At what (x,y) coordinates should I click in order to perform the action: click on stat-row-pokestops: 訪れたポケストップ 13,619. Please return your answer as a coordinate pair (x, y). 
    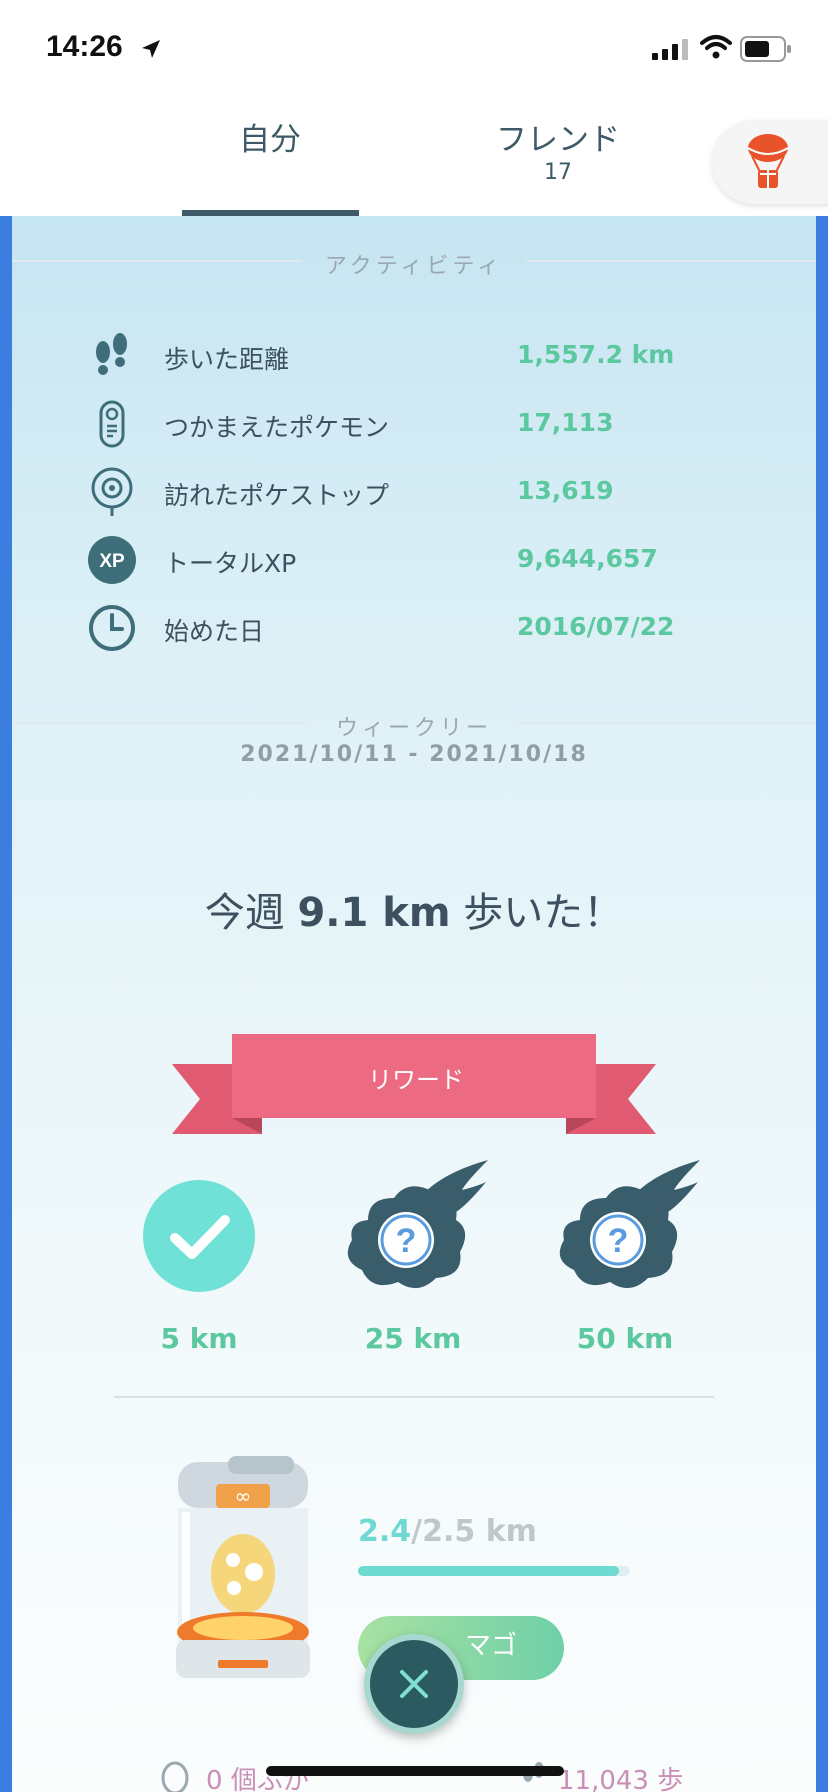
    Looking at the image, I should click on (414, 496).